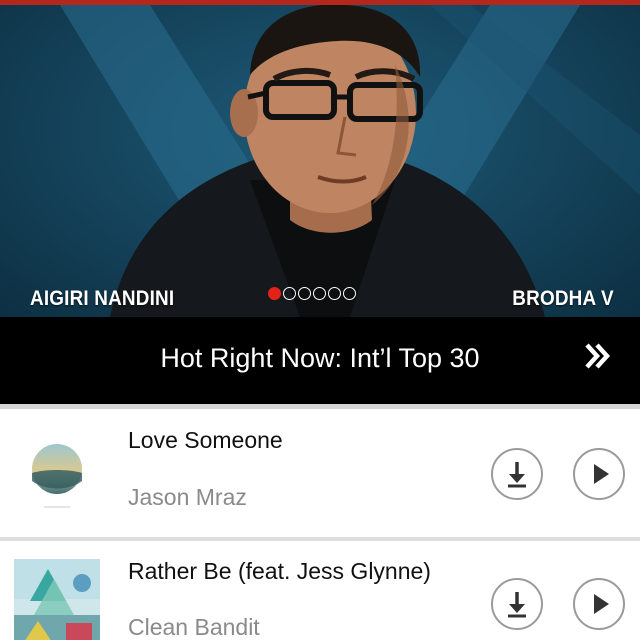 The width and height of the screenshot is (640, 640). What do you see at coordinates (205, 440) in the screenshot?
I see `track-title: Love Someone` at bounding box center [205, 440].